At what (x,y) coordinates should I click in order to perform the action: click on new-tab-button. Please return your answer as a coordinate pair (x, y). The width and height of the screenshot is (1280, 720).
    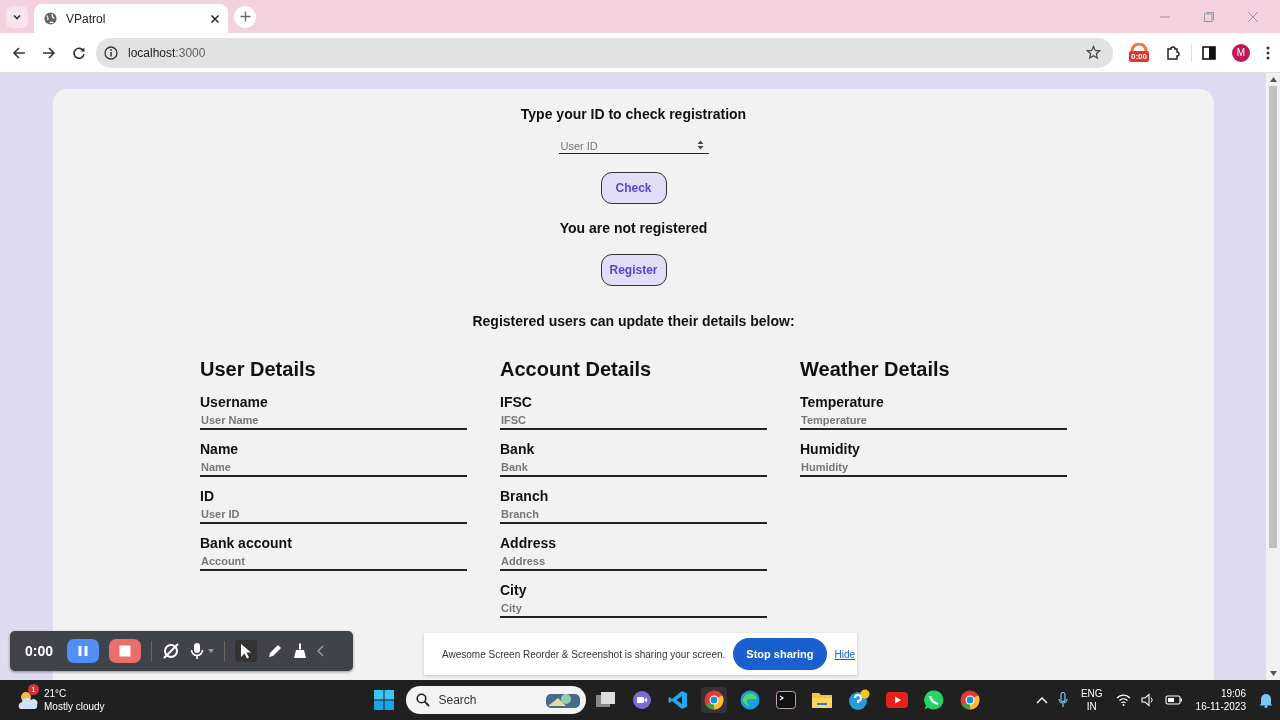
    Looking at the image, I should click on (245, 16).